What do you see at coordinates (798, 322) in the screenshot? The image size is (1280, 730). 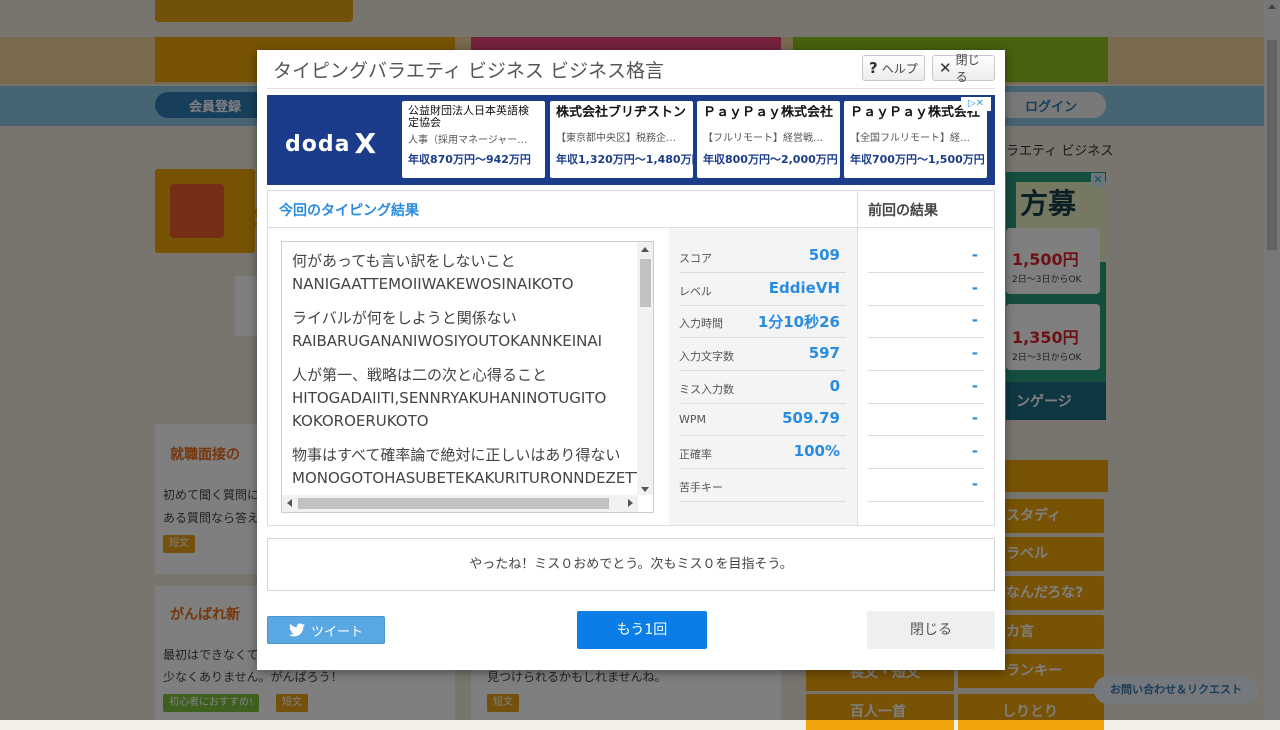 I see `stat-value: 1分10秒26` at bounding box center [798, 322].